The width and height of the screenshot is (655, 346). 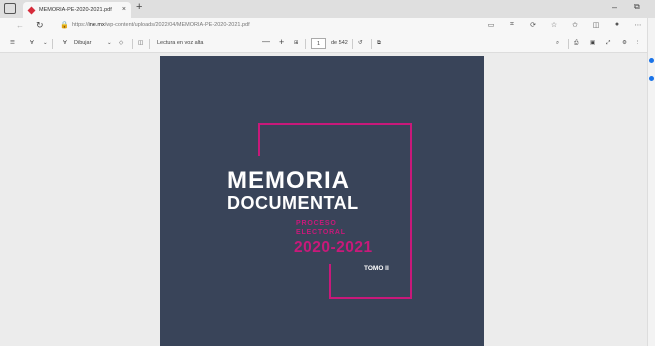 I want to click on draw-icon: ∀, so click(x=65, y=43).